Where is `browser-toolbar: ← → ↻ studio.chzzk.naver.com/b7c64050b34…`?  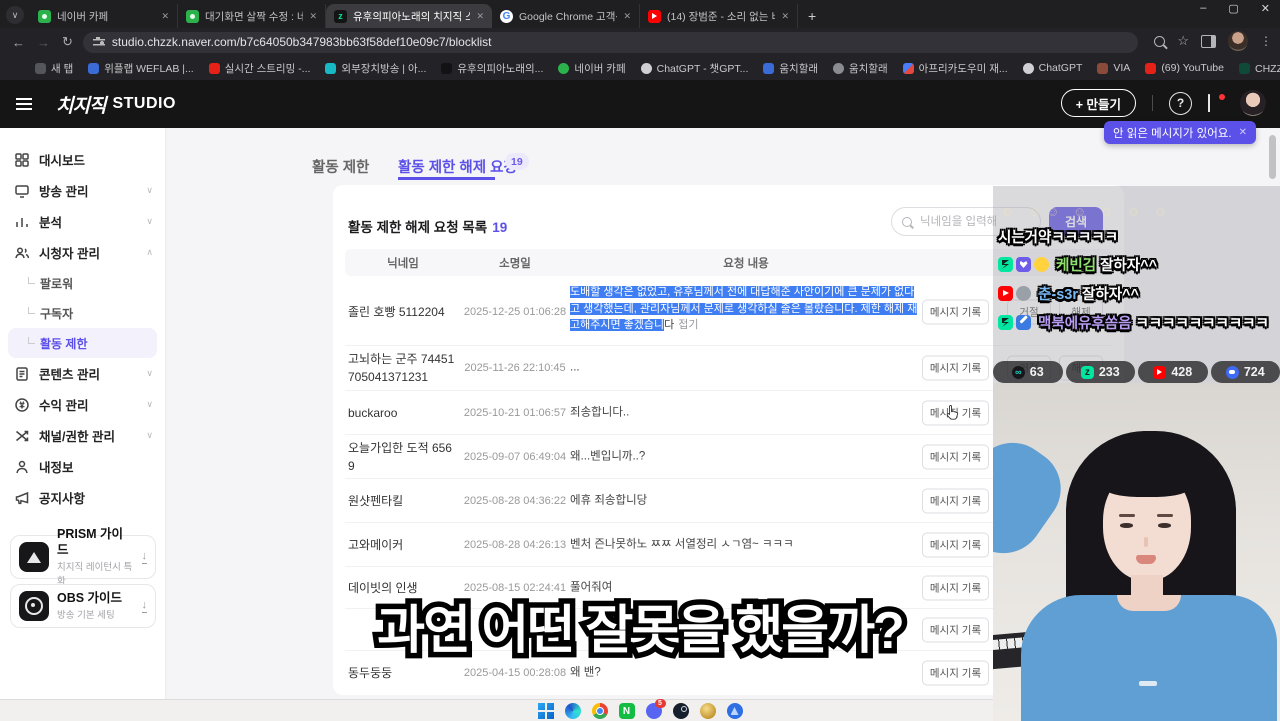
browser-toolbar: ← → ↻ studio.chzzk.naver.com/b7c64050b34… is located at coordinates (640, 42).